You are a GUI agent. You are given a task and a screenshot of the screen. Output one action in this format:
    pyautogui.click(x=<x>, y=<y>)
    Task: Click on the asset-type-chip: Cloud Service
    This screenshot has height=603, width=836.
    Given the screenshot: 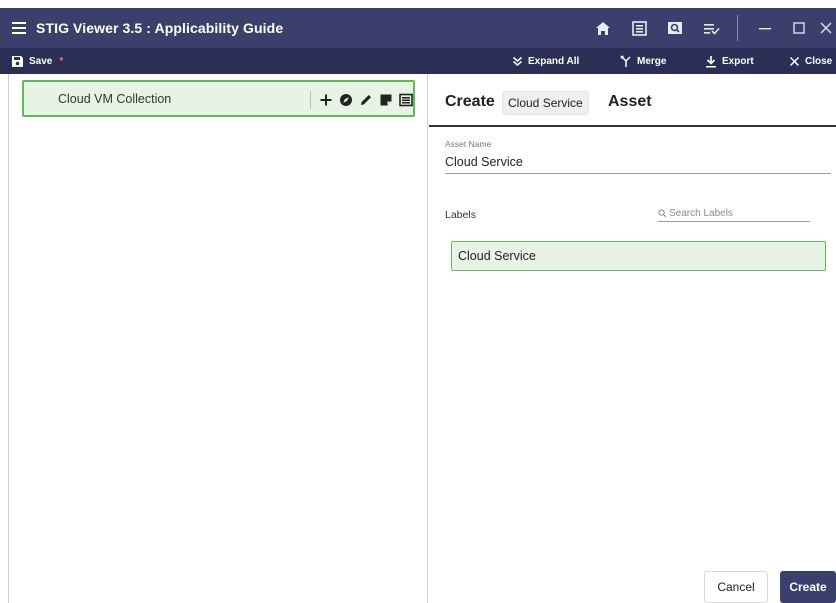 What is the action you would take?
    pyautogui.click(x=545, y=103)
    